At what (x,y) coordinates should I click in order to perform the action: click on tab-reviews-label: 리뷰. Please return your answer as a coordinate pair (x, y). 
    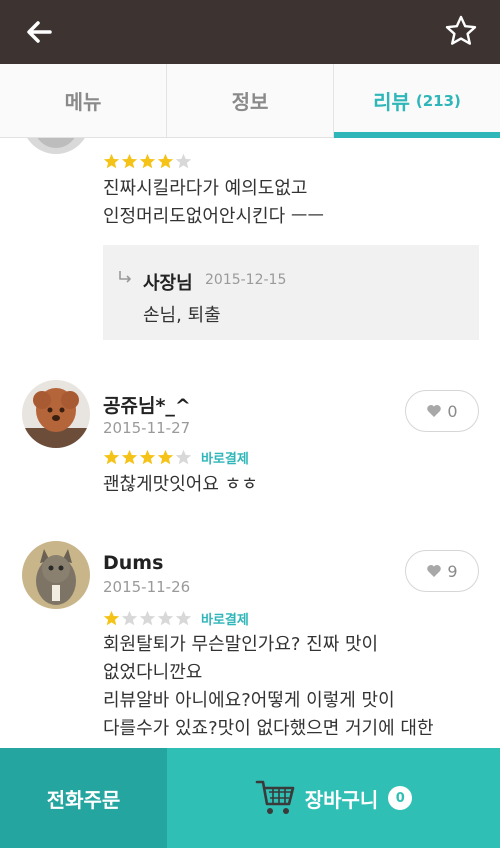
    Looking at the image, I should click on (391, 102).